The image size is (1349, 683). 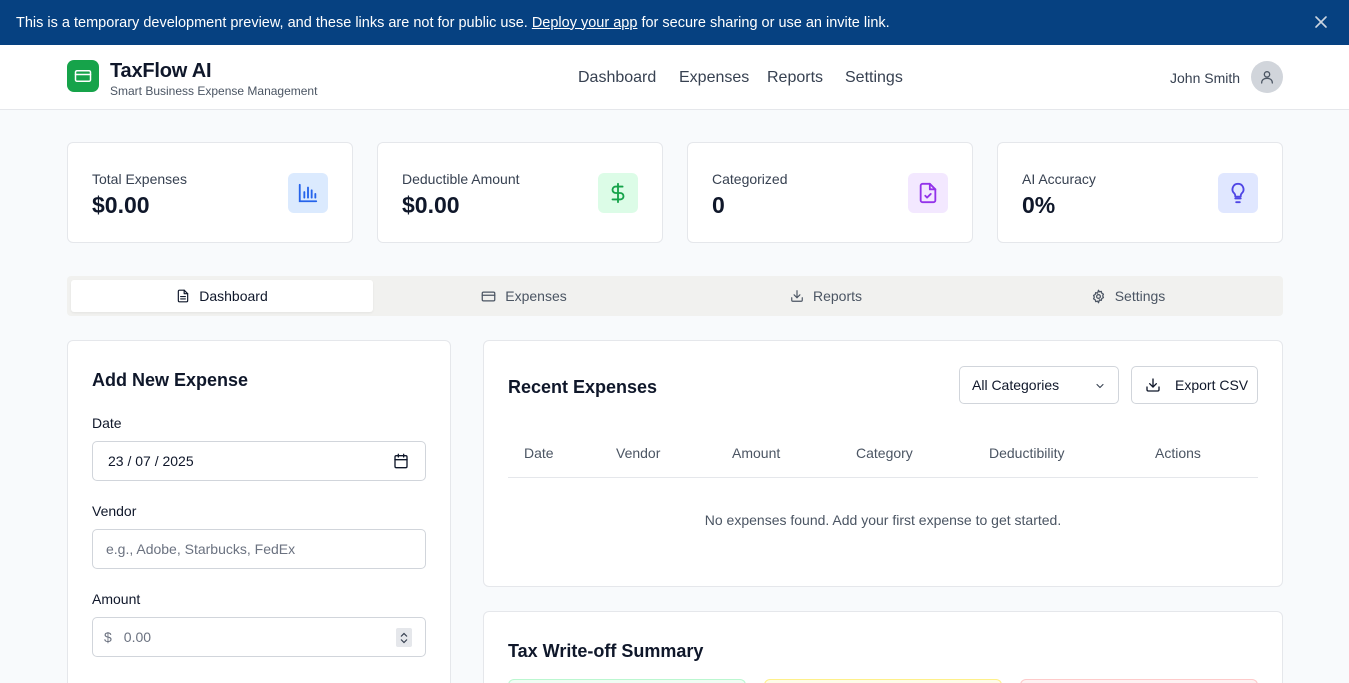 What do you see at coordinates (151, 461) in the screenshot?
I see `date-value: 23 / 07 / 2025` at bounding box center [151, 461].